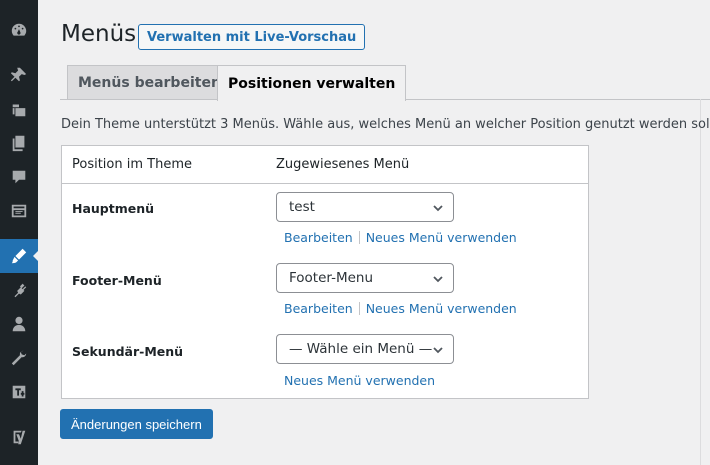  I want to click on secondary-menu-links: Neues Menü verwenden, so click(359, 380).